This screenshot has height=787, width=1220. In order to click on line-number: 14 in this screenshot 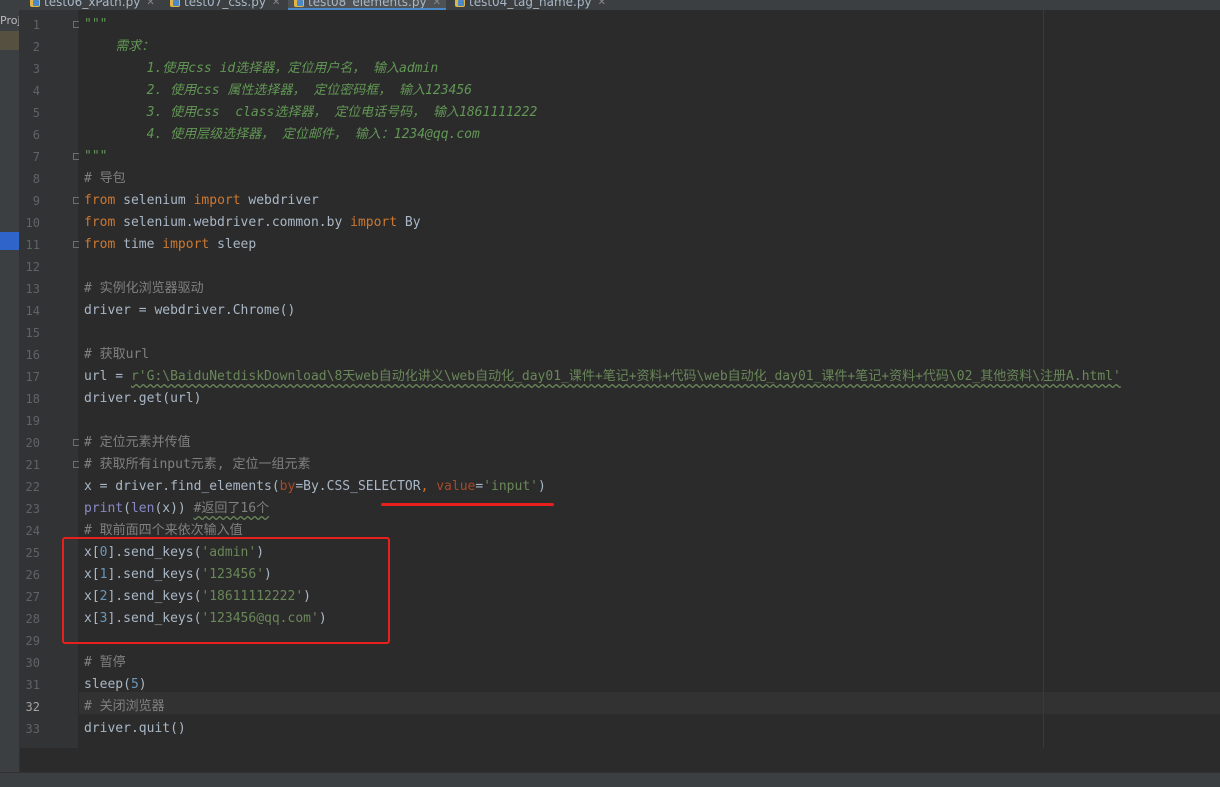, I will do `click(30, 311)`.